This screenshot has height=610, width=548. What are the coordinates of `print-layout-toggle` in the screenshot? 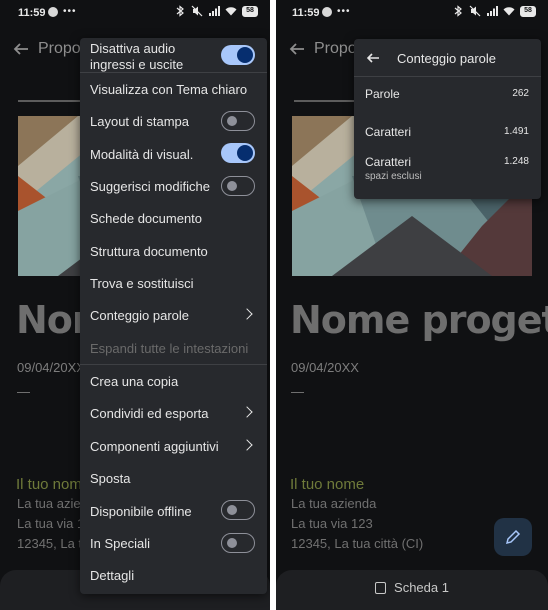 It's located at (238, 121).